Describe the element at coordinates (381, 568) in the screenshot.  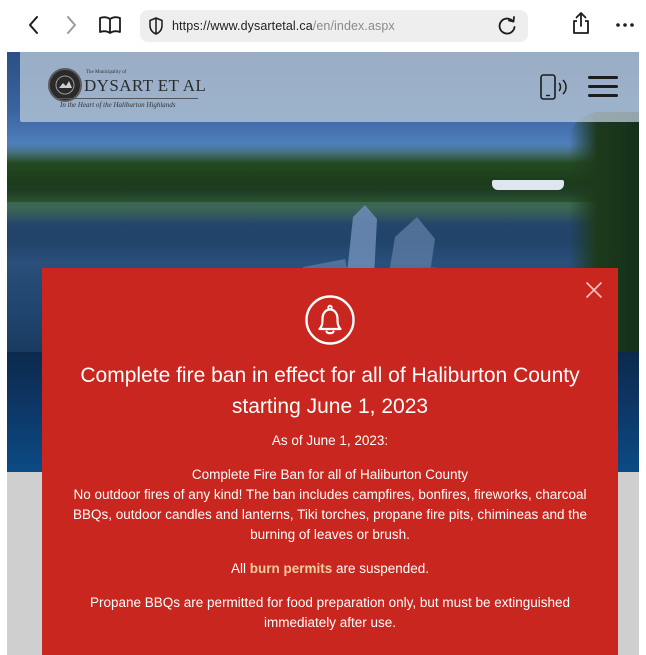
I see `permits-text-after: are suspended.` at that location.